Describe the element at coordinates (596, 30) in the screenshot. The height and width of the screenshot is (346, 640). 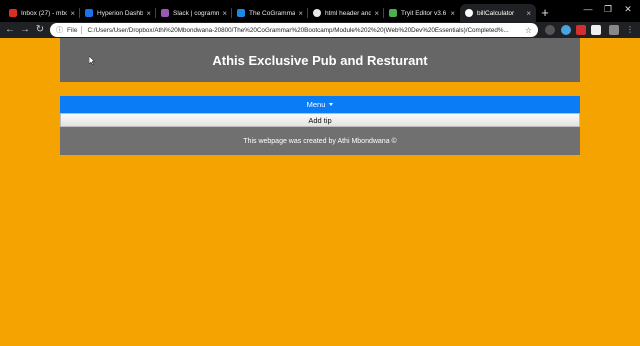
I see `shield-extension-icon` at that location.